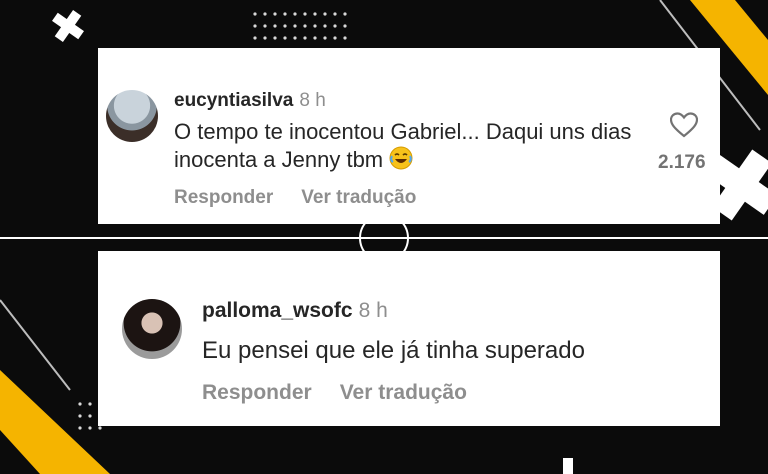  I want to click on heart-icon, so click(684, 125).